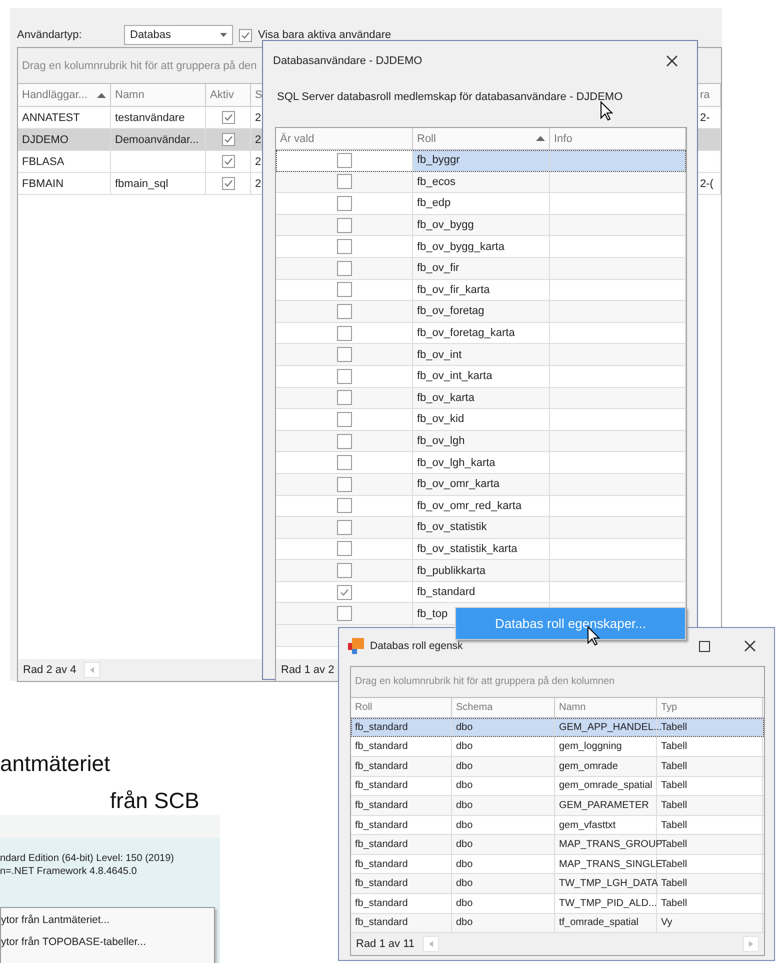  I want to click on table-cell: gem_omrade_spatial, so click(605, 786).